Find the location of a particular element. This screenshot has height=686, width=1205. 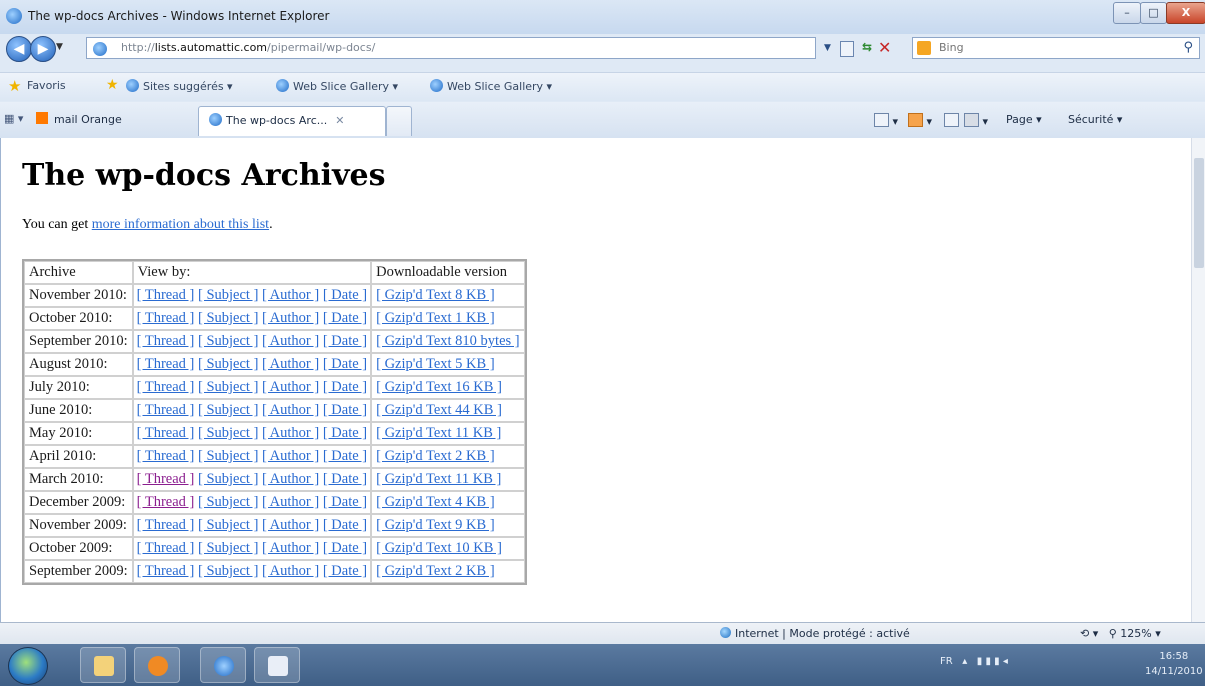

favorites-button: ★ Favoris is located at coordinates (37, 86).